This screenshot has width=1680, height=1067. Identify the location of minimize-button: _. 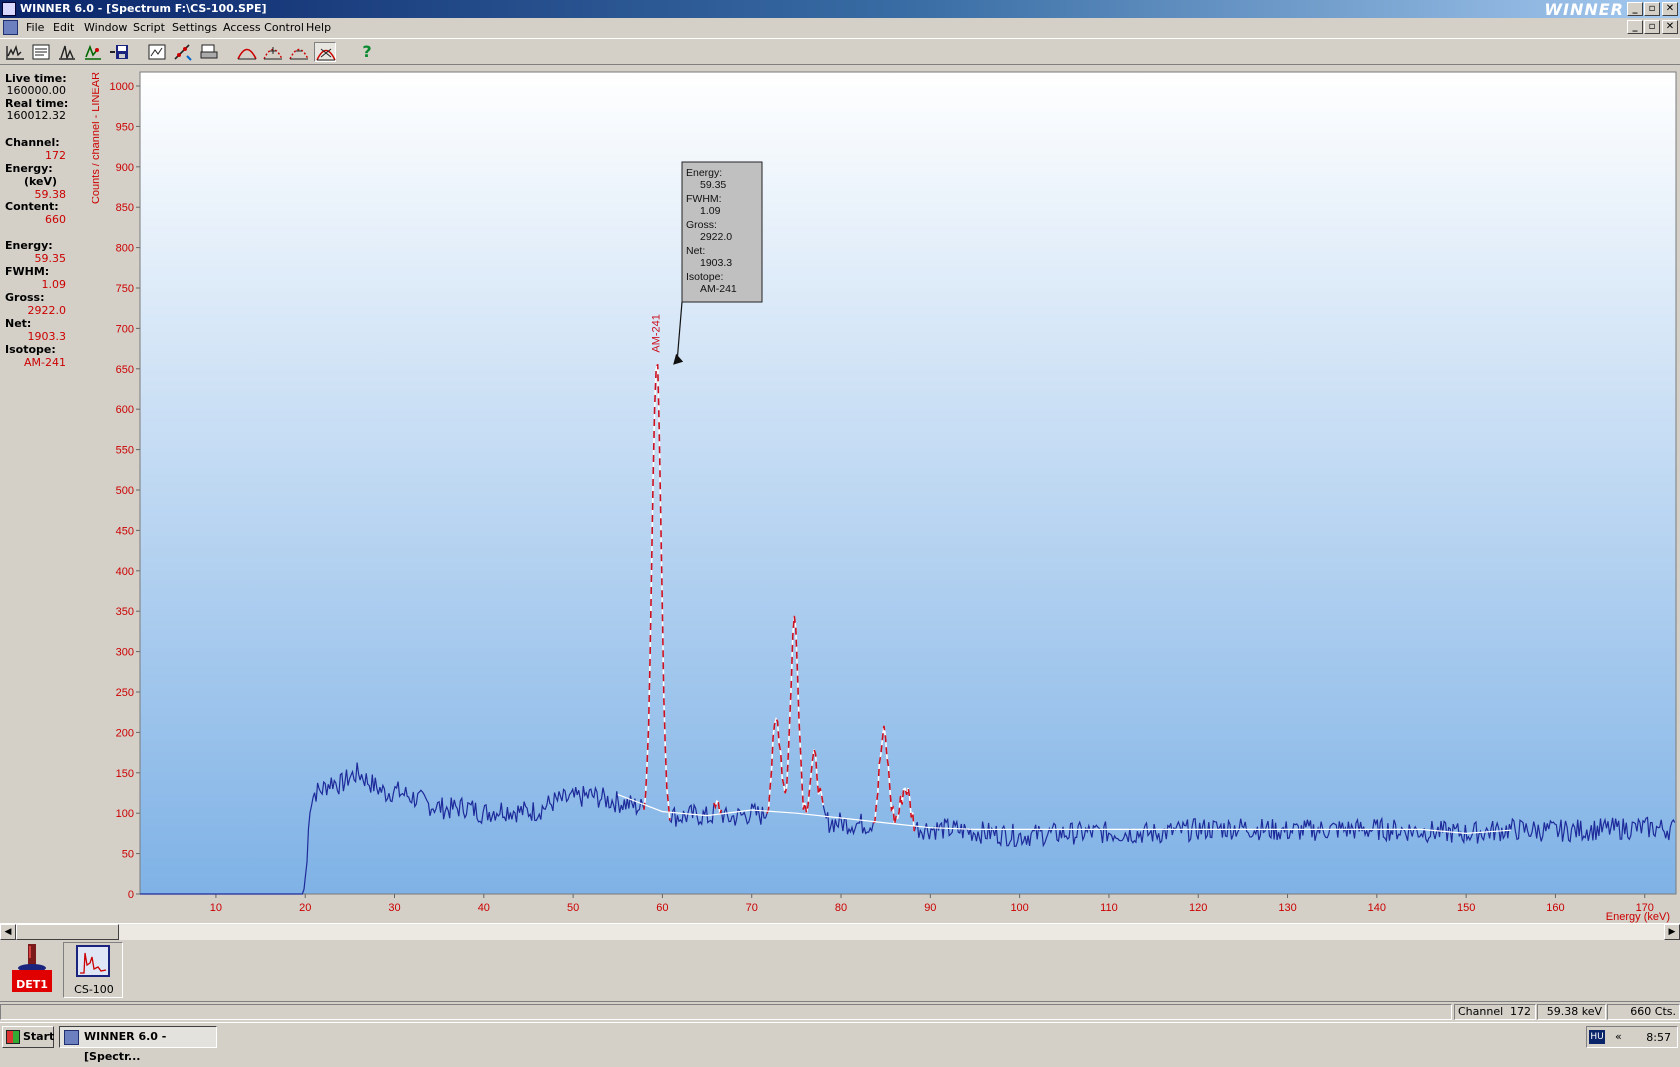
(1635, 9).